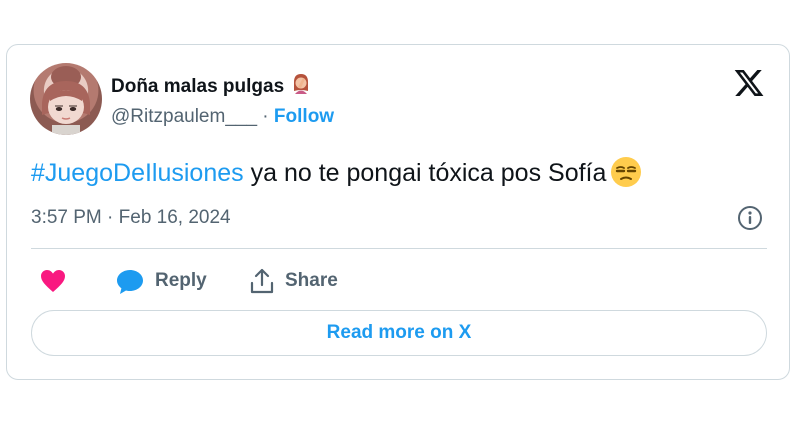  What do you see at coordinates (749, 83) in the screenshot?
I see `x-logo-icon` at bounding box center [749, 83].